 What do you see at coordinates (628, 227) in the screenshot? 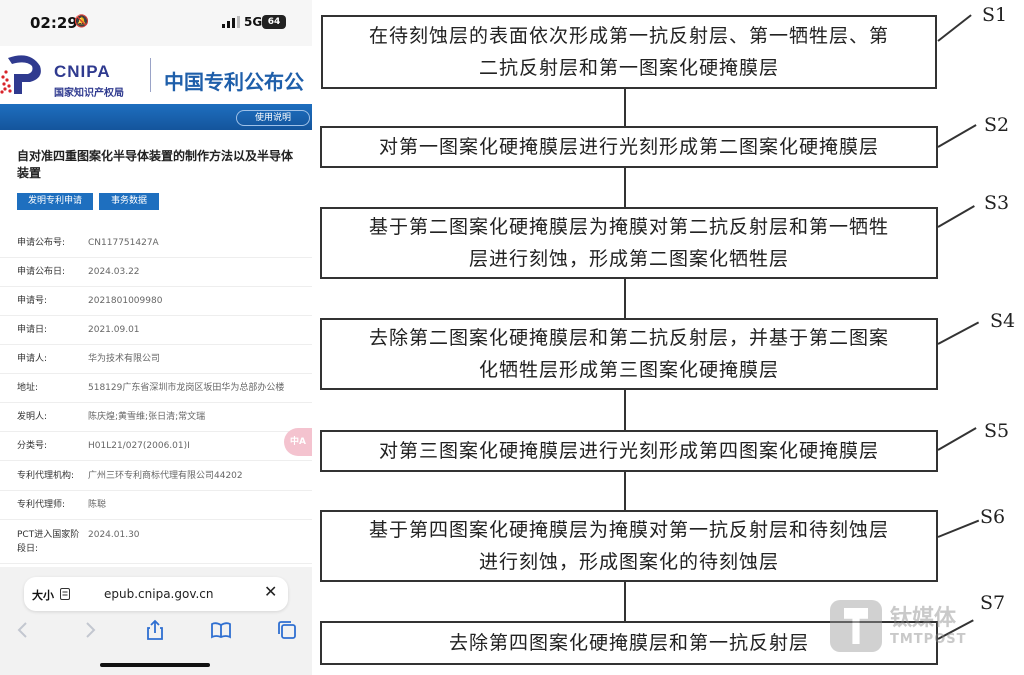
I see `step-text-line: 基于第二图案化硬掩膜层为掩膜对第二抗反射层和第一牺牲` at bounding box center [628, 227].